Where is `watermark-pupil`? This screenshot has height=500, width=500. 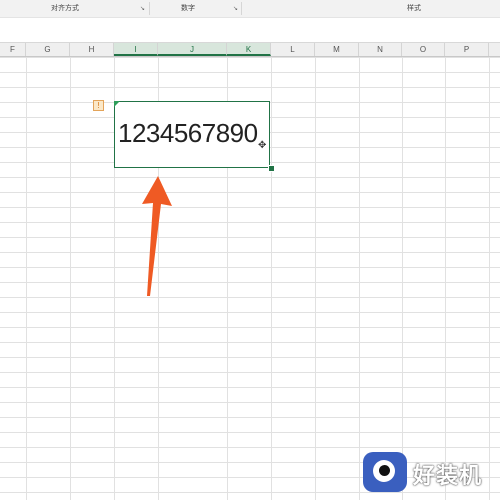
watermark-pupil is located at coordinates (384, 470).